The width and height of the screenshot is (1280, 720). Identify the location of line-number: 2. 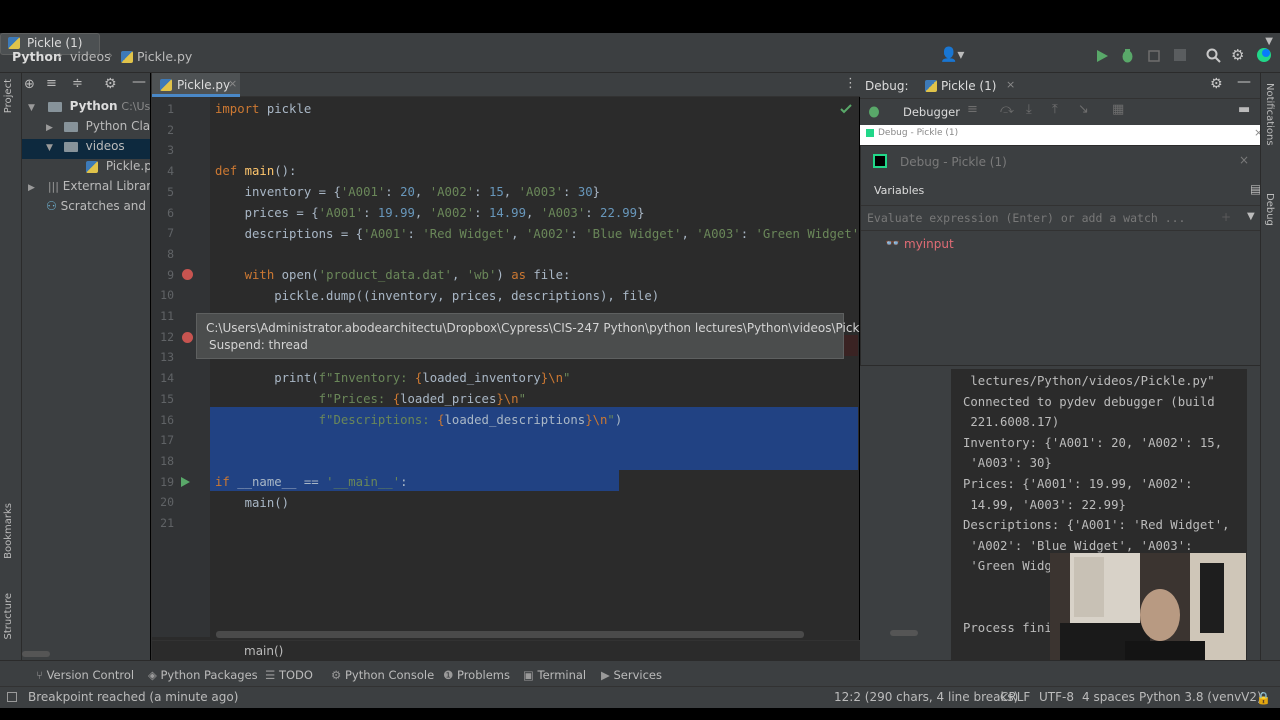
(170, 129).